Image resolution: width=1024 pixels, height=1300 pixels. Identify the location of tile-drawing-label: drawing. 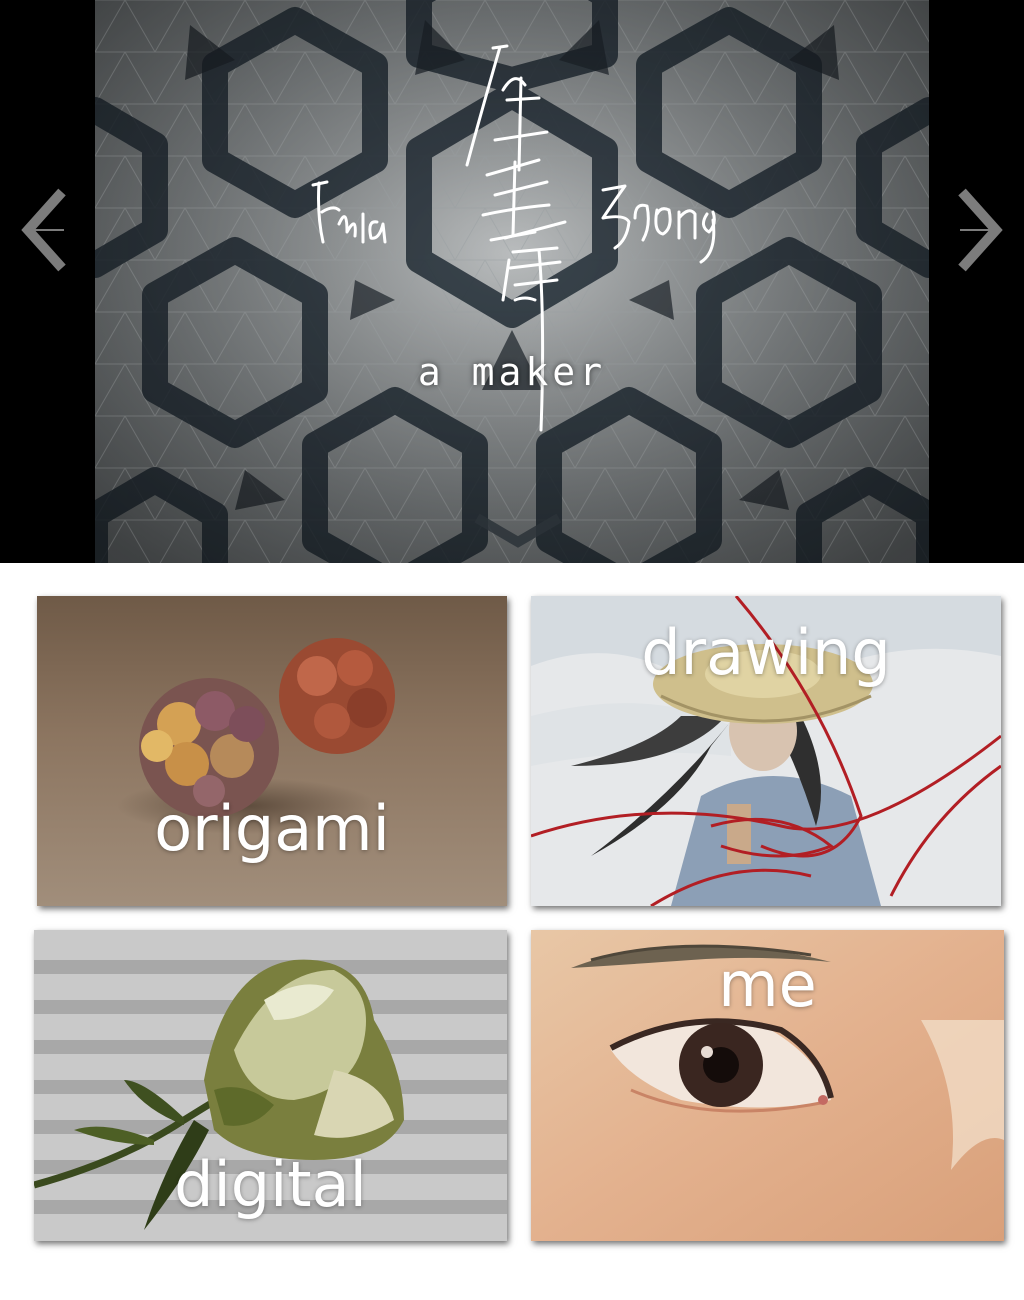
(766, 652).